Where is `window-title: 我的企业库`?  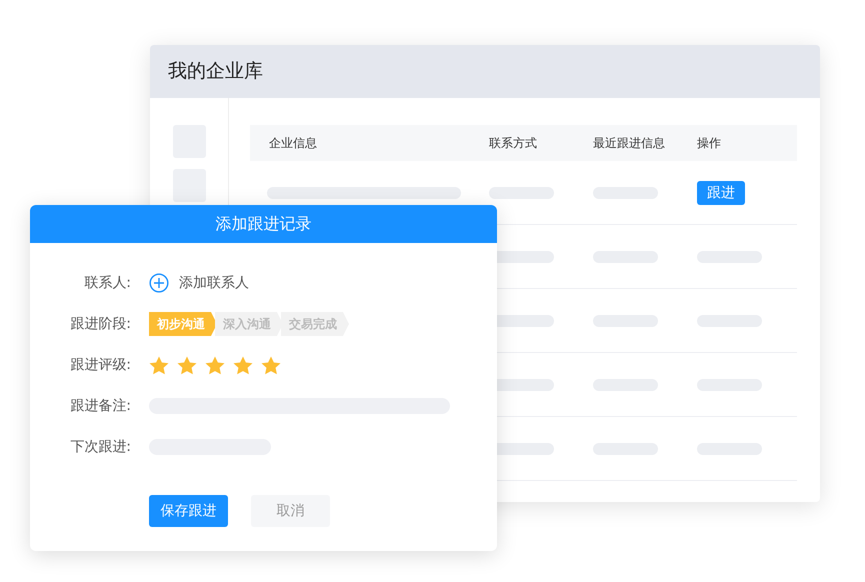
window-title: 我的企业库 is located at coordinates (485, 71).